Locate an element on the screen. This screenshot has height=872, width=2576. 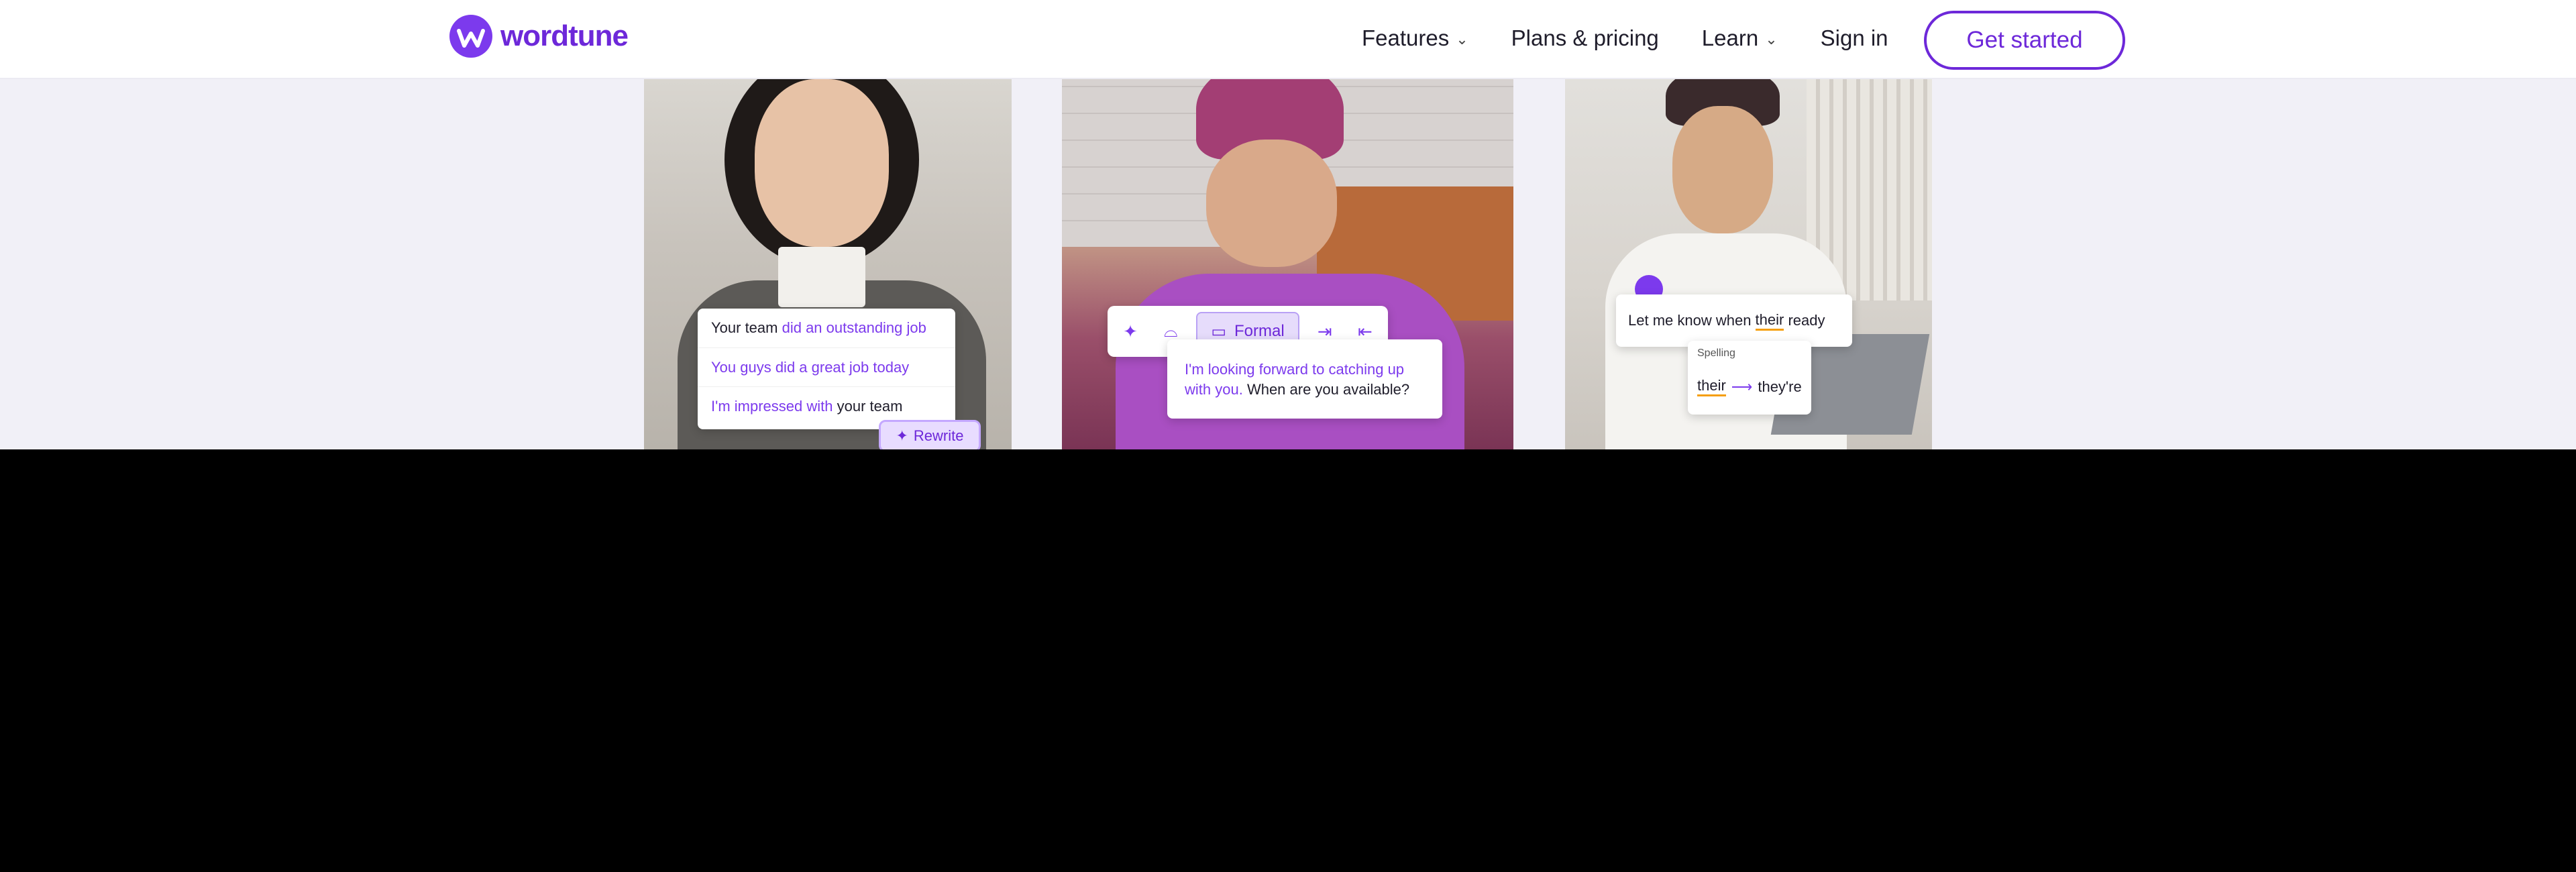
suggestion-row: You guys did a great job today is located at coordinates (826, 367).